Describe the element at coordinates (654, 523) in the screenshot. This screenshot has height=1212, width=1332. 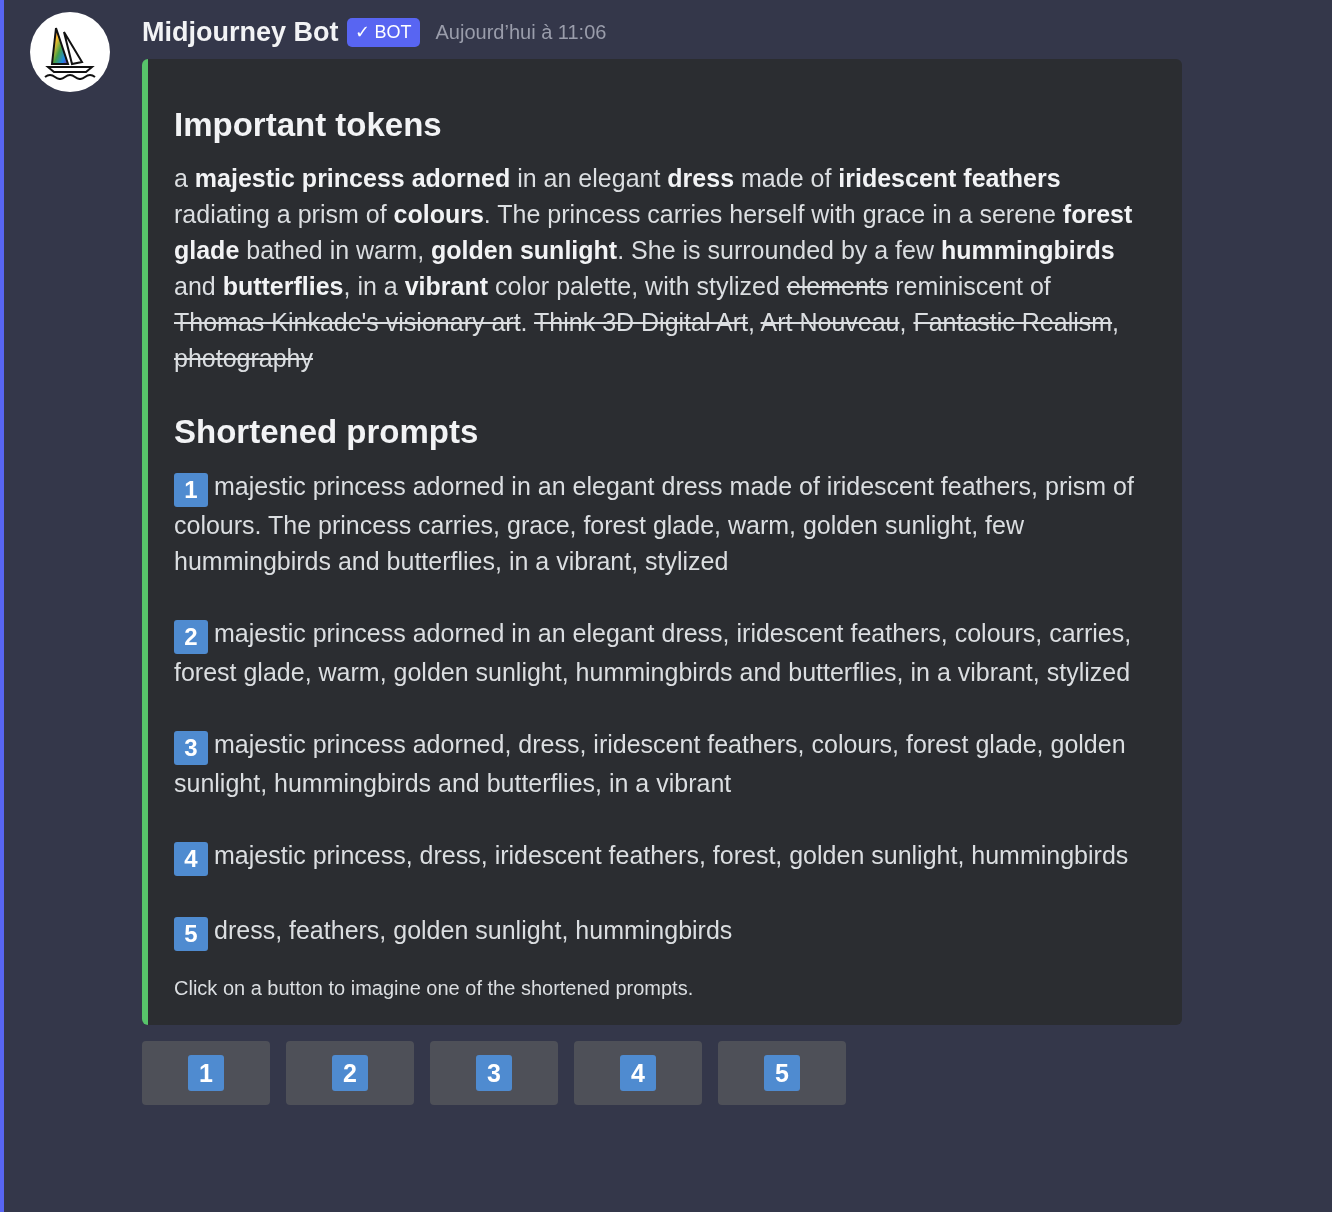
I see `prompt-text: 1 majestic princess adorned in an elegant dress made of iridescent feathers, prism of colours. The princess carries, grace, forest glade, warm, golden sunlight, few hummingbirds and butterflies, in a vibrant, stylized` at that location.